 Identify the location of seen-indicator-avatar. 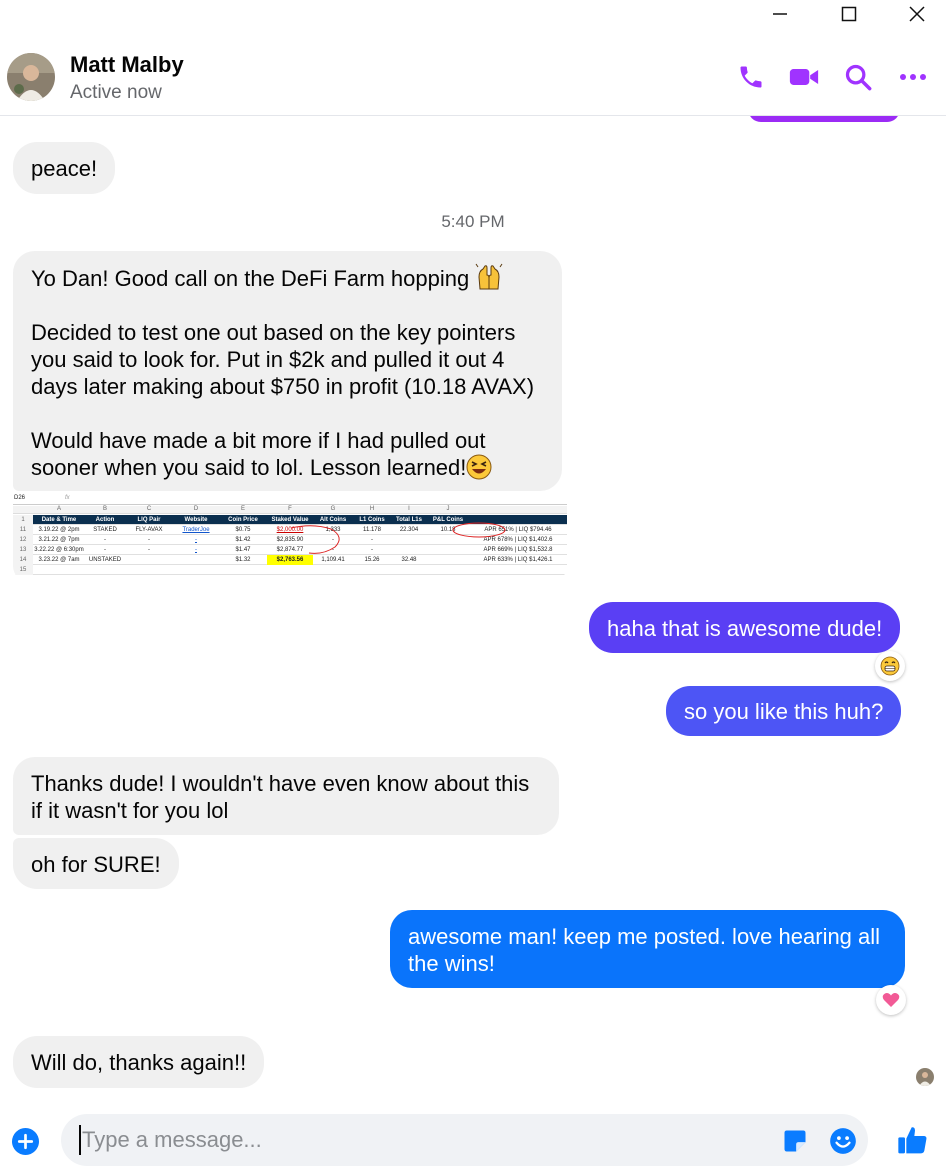
(925, 1077).